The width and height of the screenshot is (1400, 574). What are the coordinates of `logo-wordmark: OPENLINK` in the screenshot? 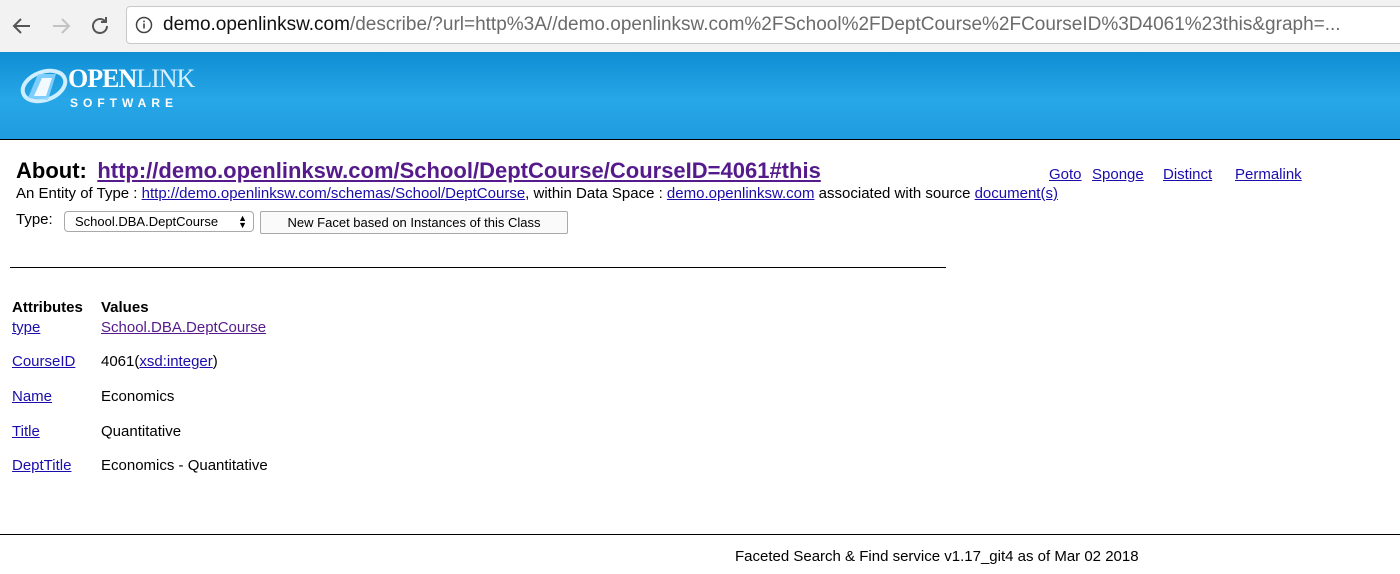 It's located at (131, 79).